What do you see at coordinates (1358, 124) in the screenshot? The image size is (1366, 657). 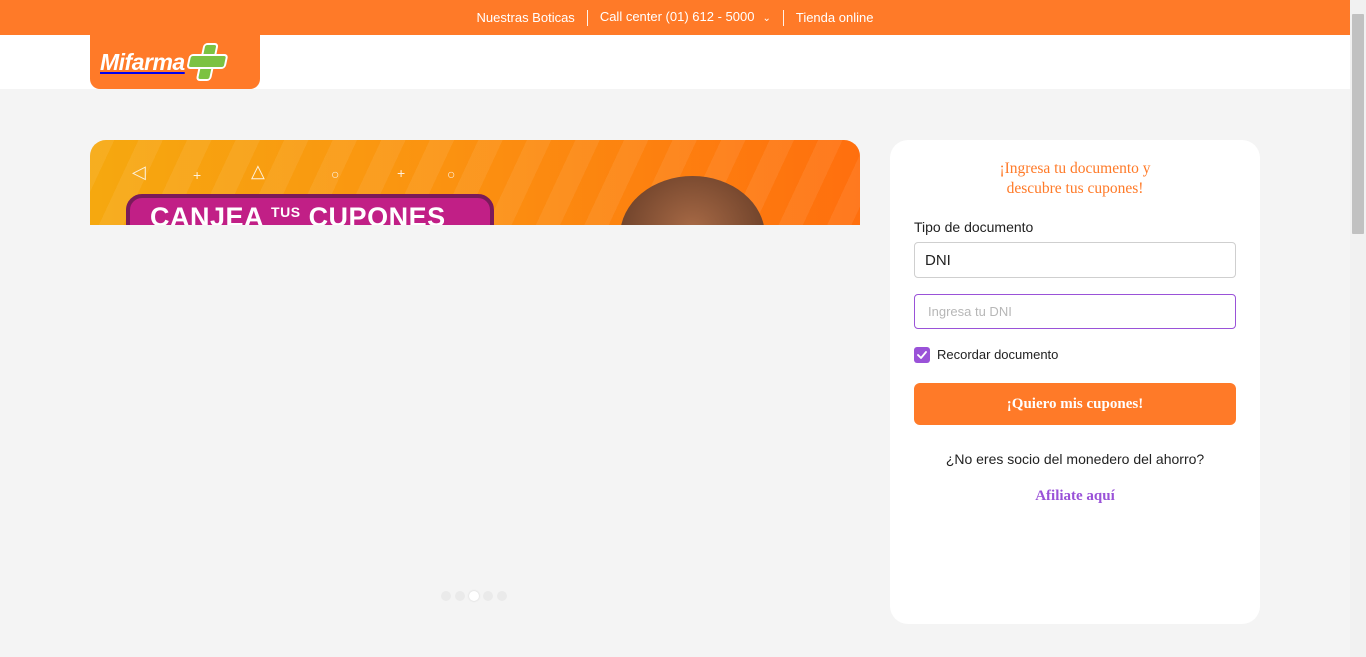 I see `scrollbar-thumb` at bounding box center [1358, 124].